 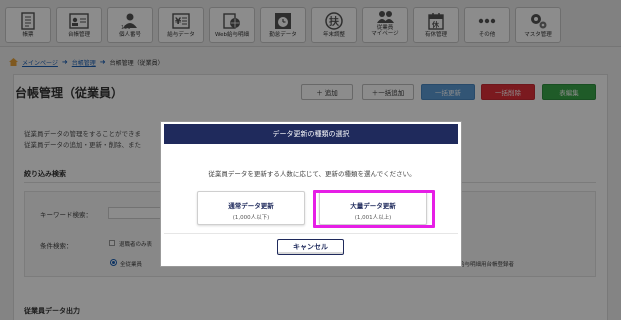 I want to click on normal-update-title: 通常データ更新, so click(x=251, y=206).